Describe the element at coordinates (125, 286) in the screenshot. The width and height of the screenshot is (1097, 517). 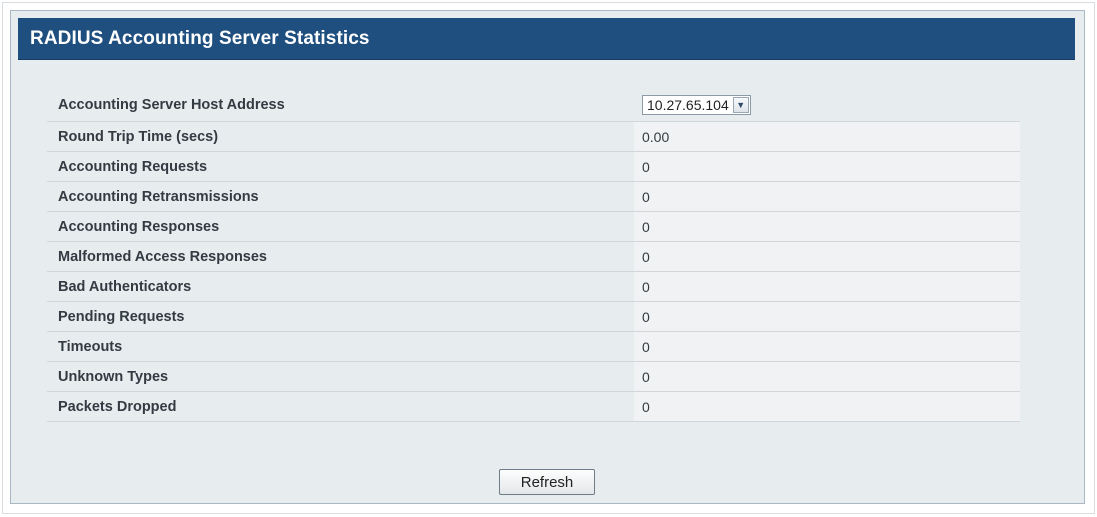
I see `stat-label: Bad Authenticators` at that location.